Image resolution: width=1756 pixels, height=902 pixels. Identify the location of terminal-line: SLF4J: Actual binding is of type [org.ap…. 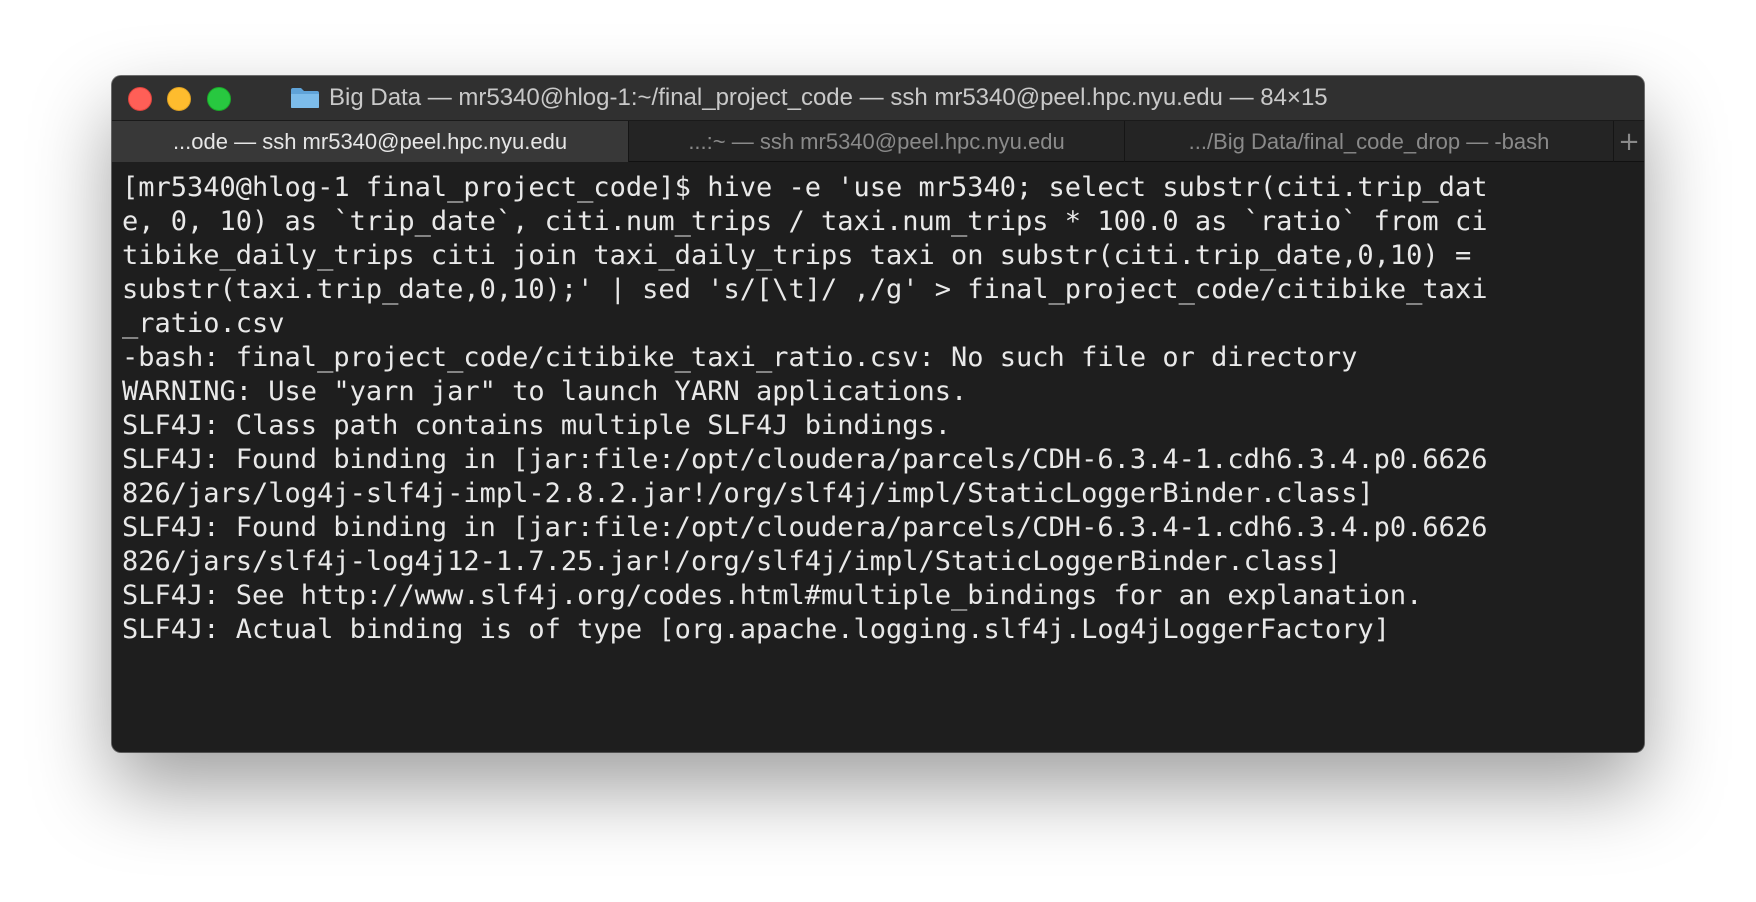
(756, 629).